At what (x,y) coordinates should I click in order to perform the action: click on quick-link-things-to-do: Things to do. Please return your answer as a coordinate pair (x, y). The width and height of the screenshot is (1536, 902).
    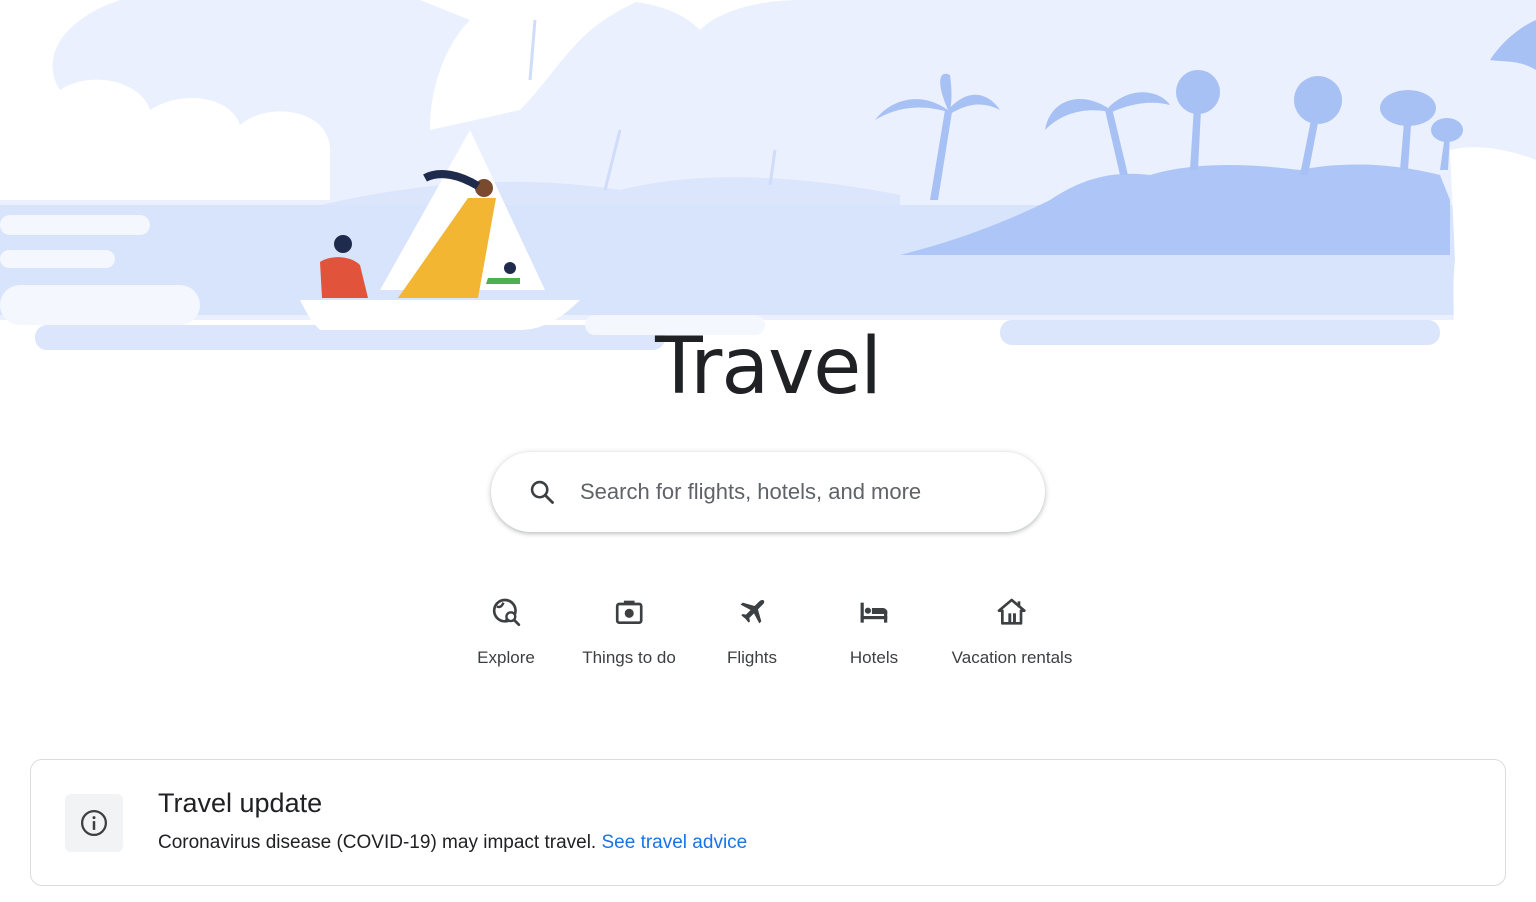
    Looking at the image, I should click on (629, 631).